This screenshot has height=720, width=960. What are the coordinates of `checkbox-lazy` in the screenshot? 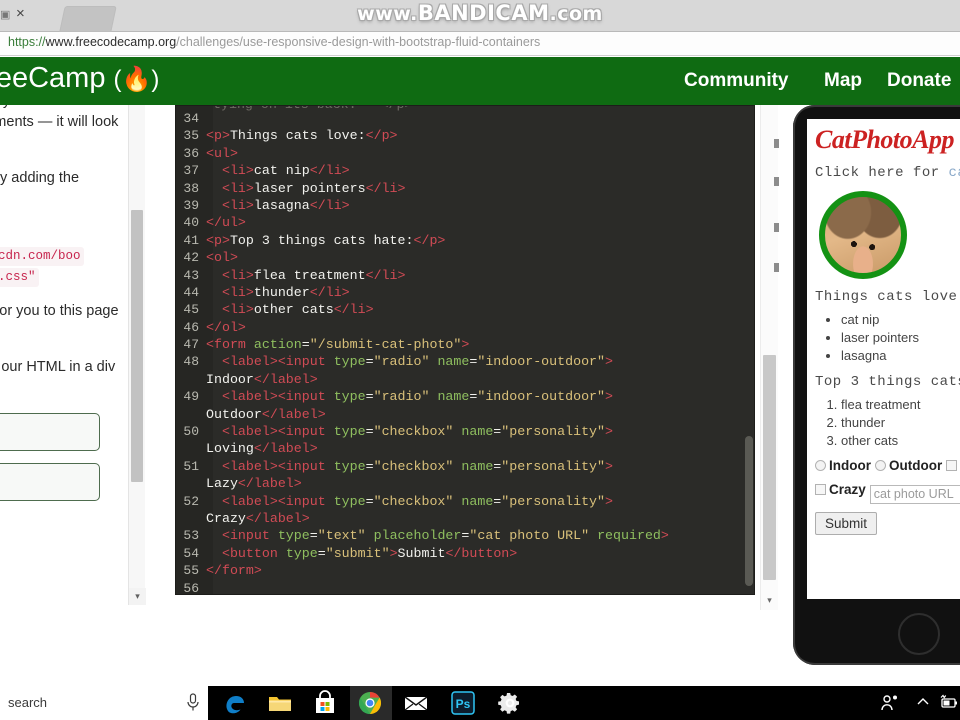 It's located at (820, 489).